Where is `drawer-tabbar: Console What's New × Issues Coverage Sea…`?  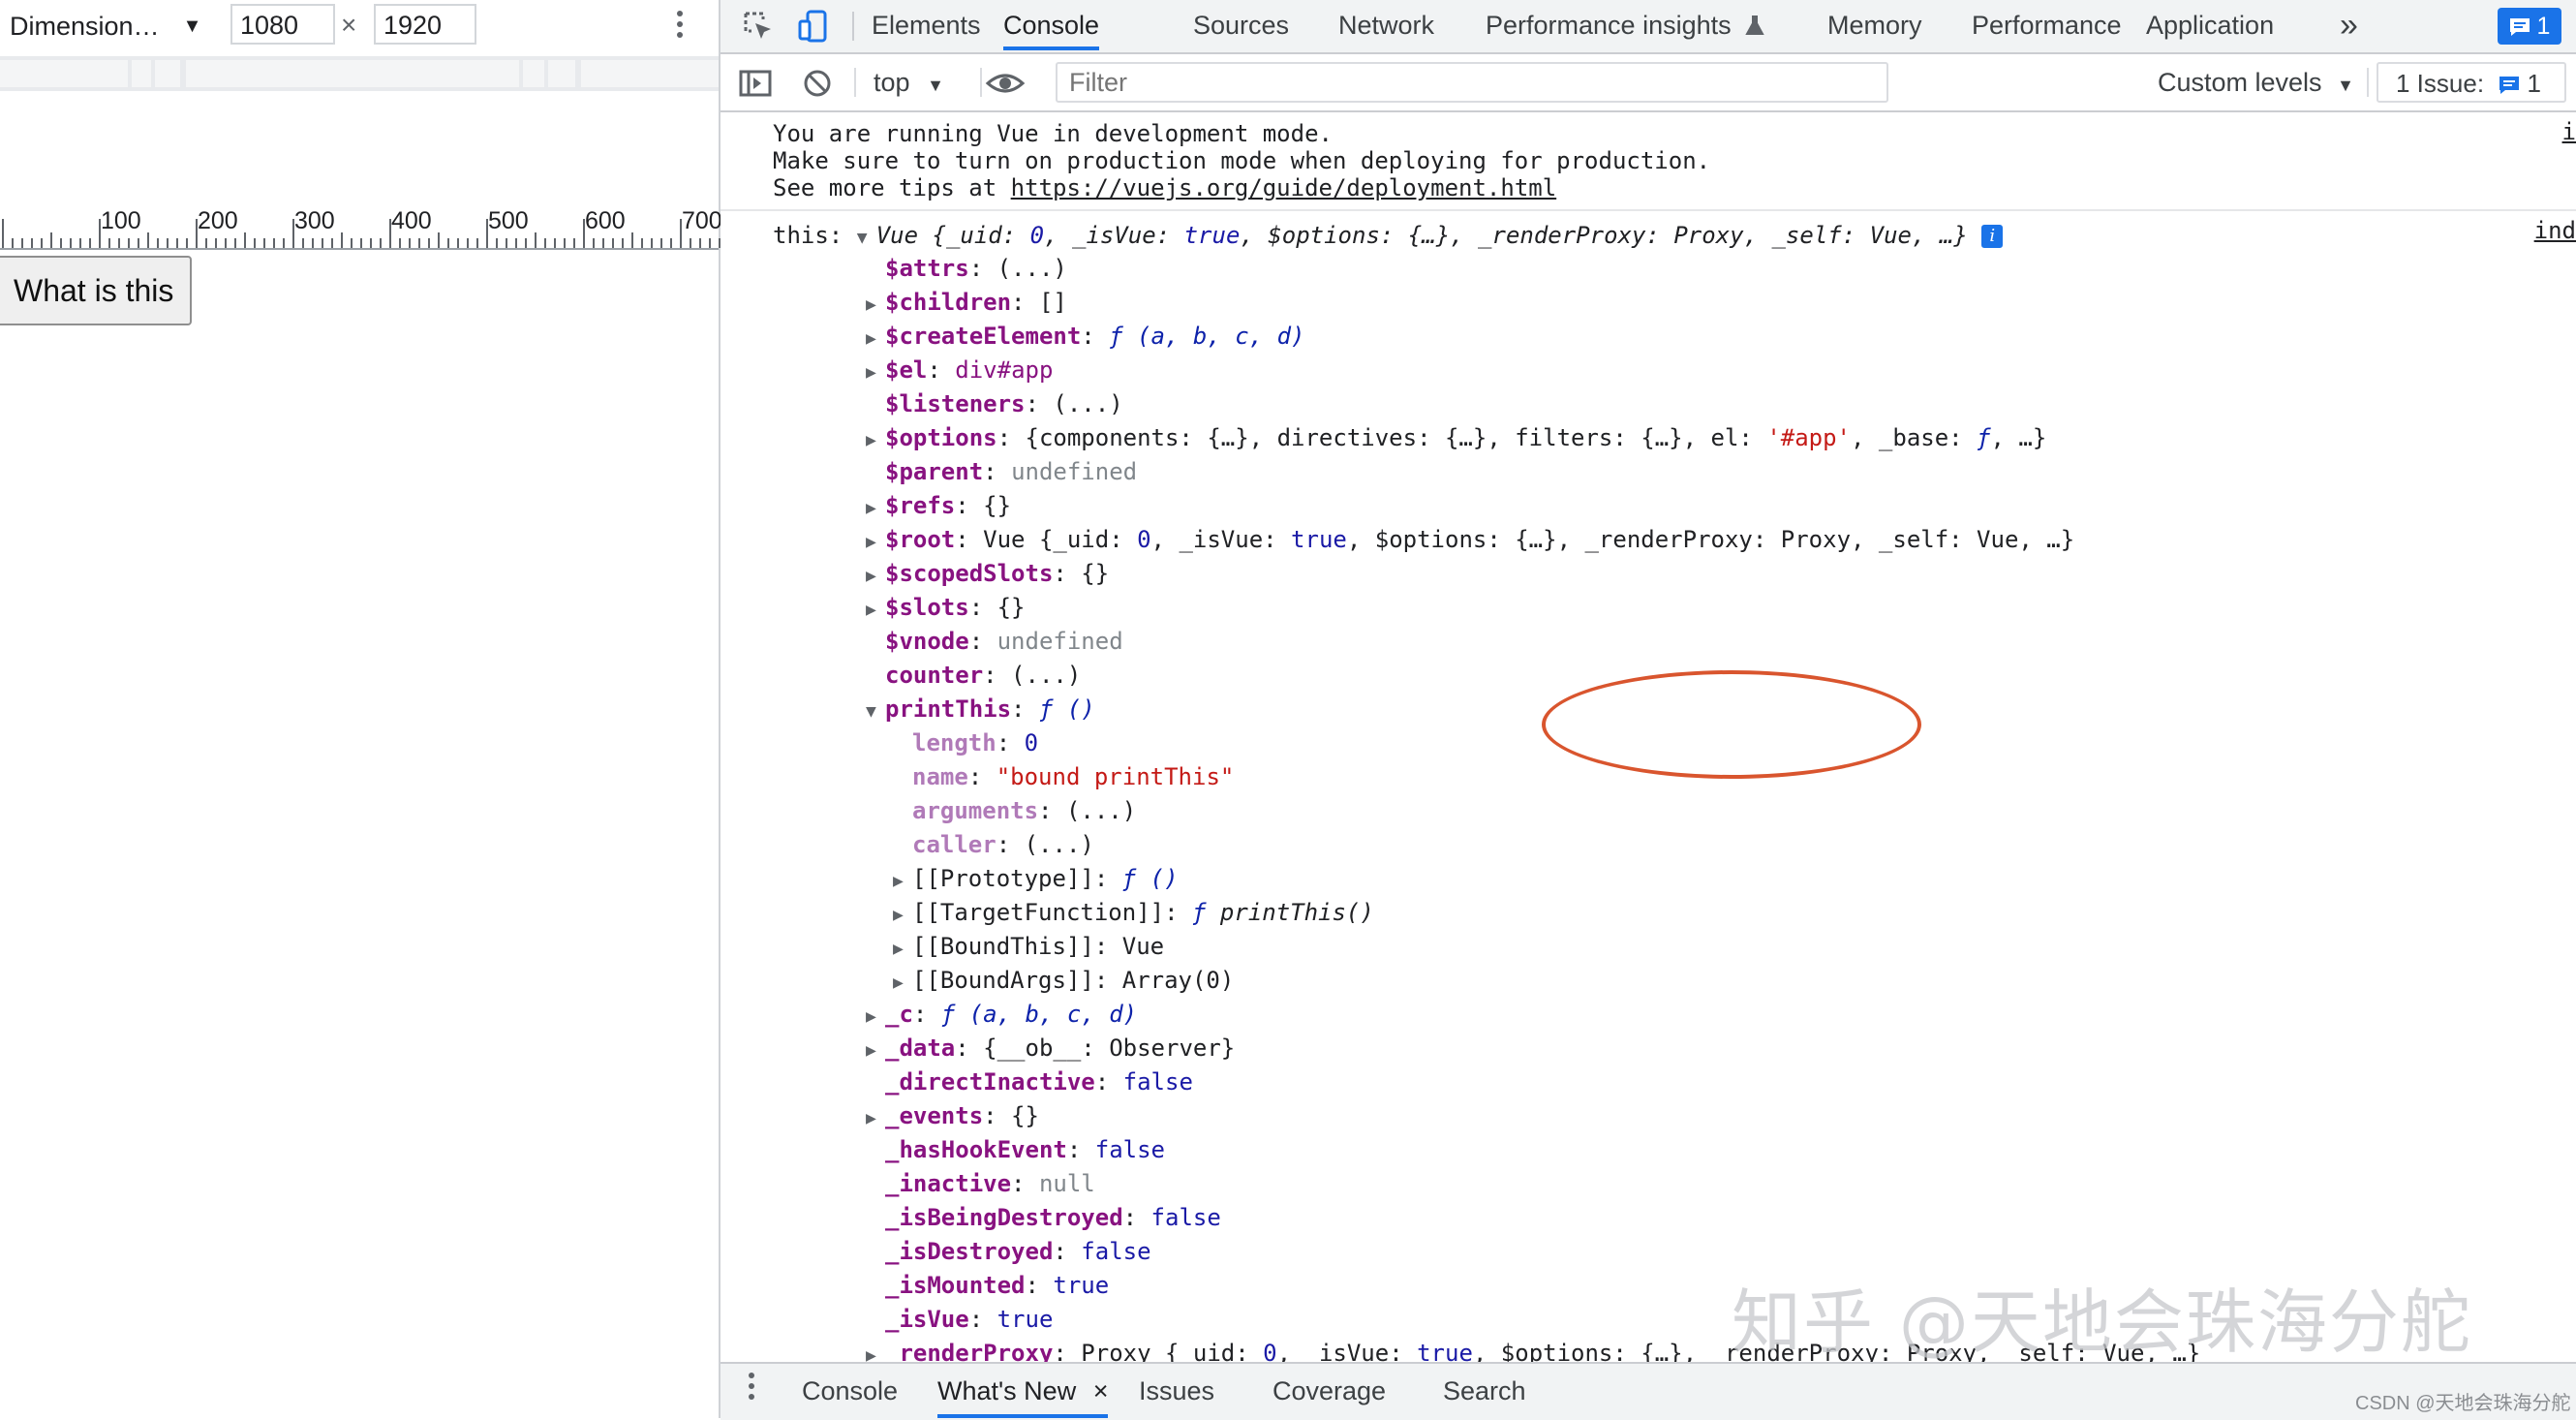
drawer-tabbar: Console What's New × Issues Coverage Sea… is located at coordinates (1648, 1391).